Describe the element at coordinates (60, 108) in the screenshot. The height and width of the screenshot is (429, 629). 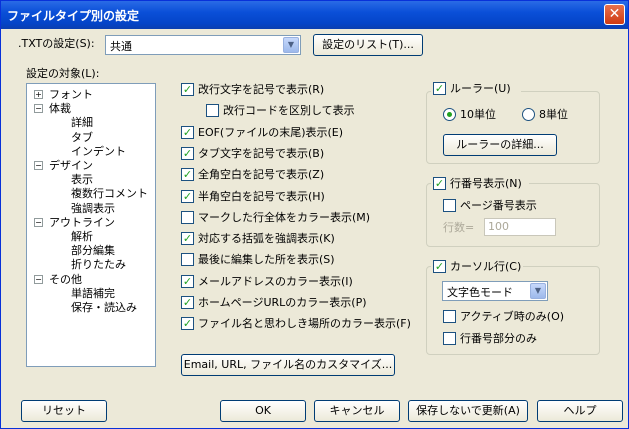
I see `tree-item: 体裁` at that location.